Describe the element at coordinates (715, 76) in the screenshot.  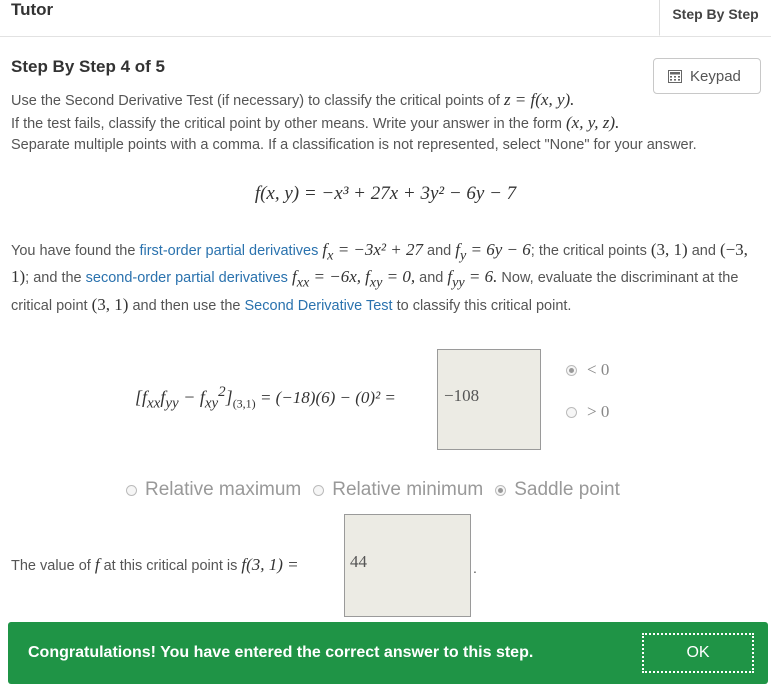
I see `keypad-label: Keypad` at that location.